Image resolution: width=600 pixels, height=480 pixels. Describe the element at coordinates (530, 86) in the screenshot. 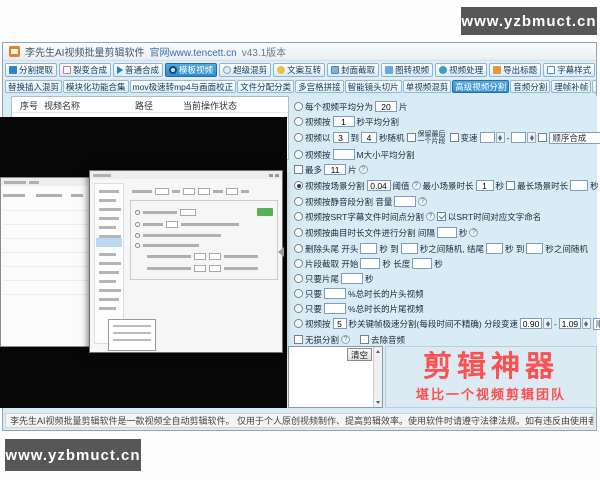

I see `tab-audio-split: 音频分割` at that location.